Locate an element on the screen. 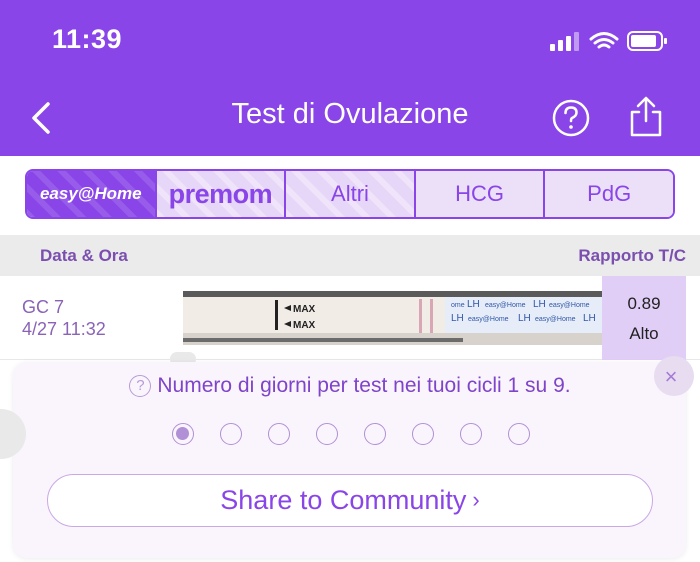 This screenshot has width=700, height=562. tab-easy-at-home: easy@Home is located at coordinates (92, 194).